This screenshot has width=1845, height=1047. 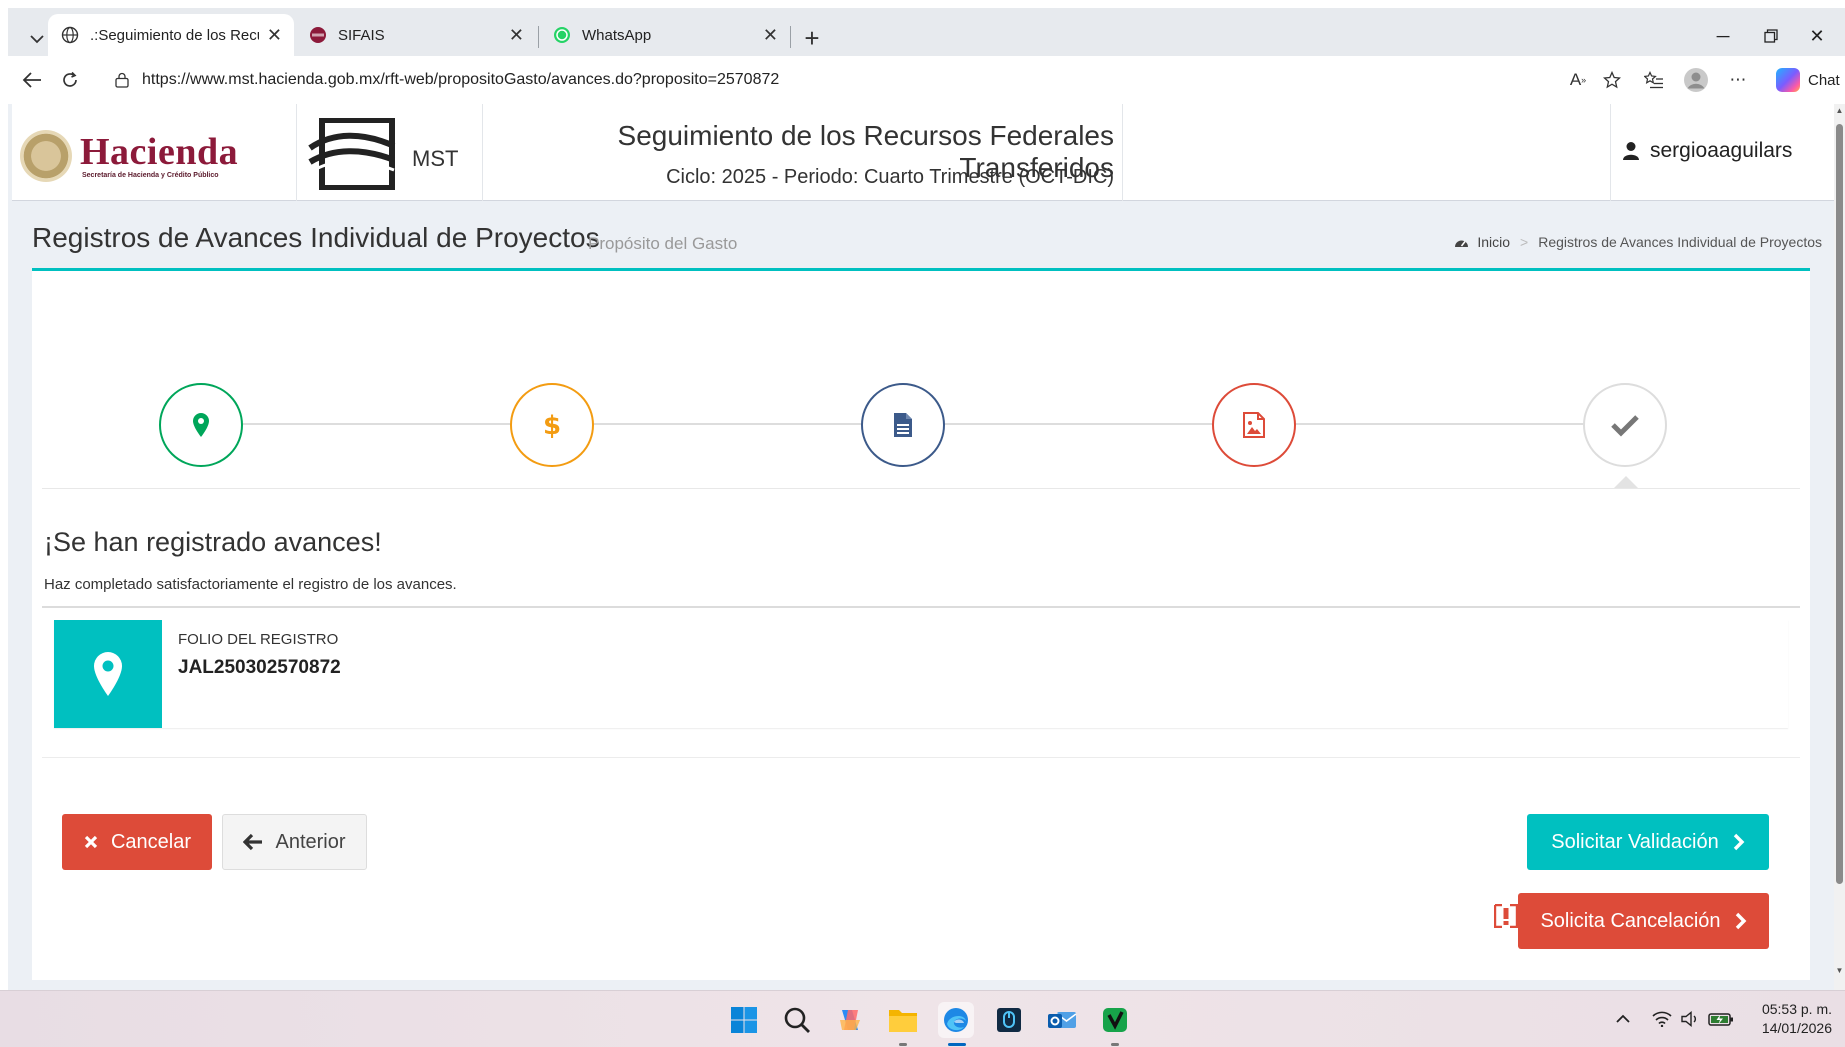 I want to click on copilot-chat-button: Chat, so click(x=1807, y=80).